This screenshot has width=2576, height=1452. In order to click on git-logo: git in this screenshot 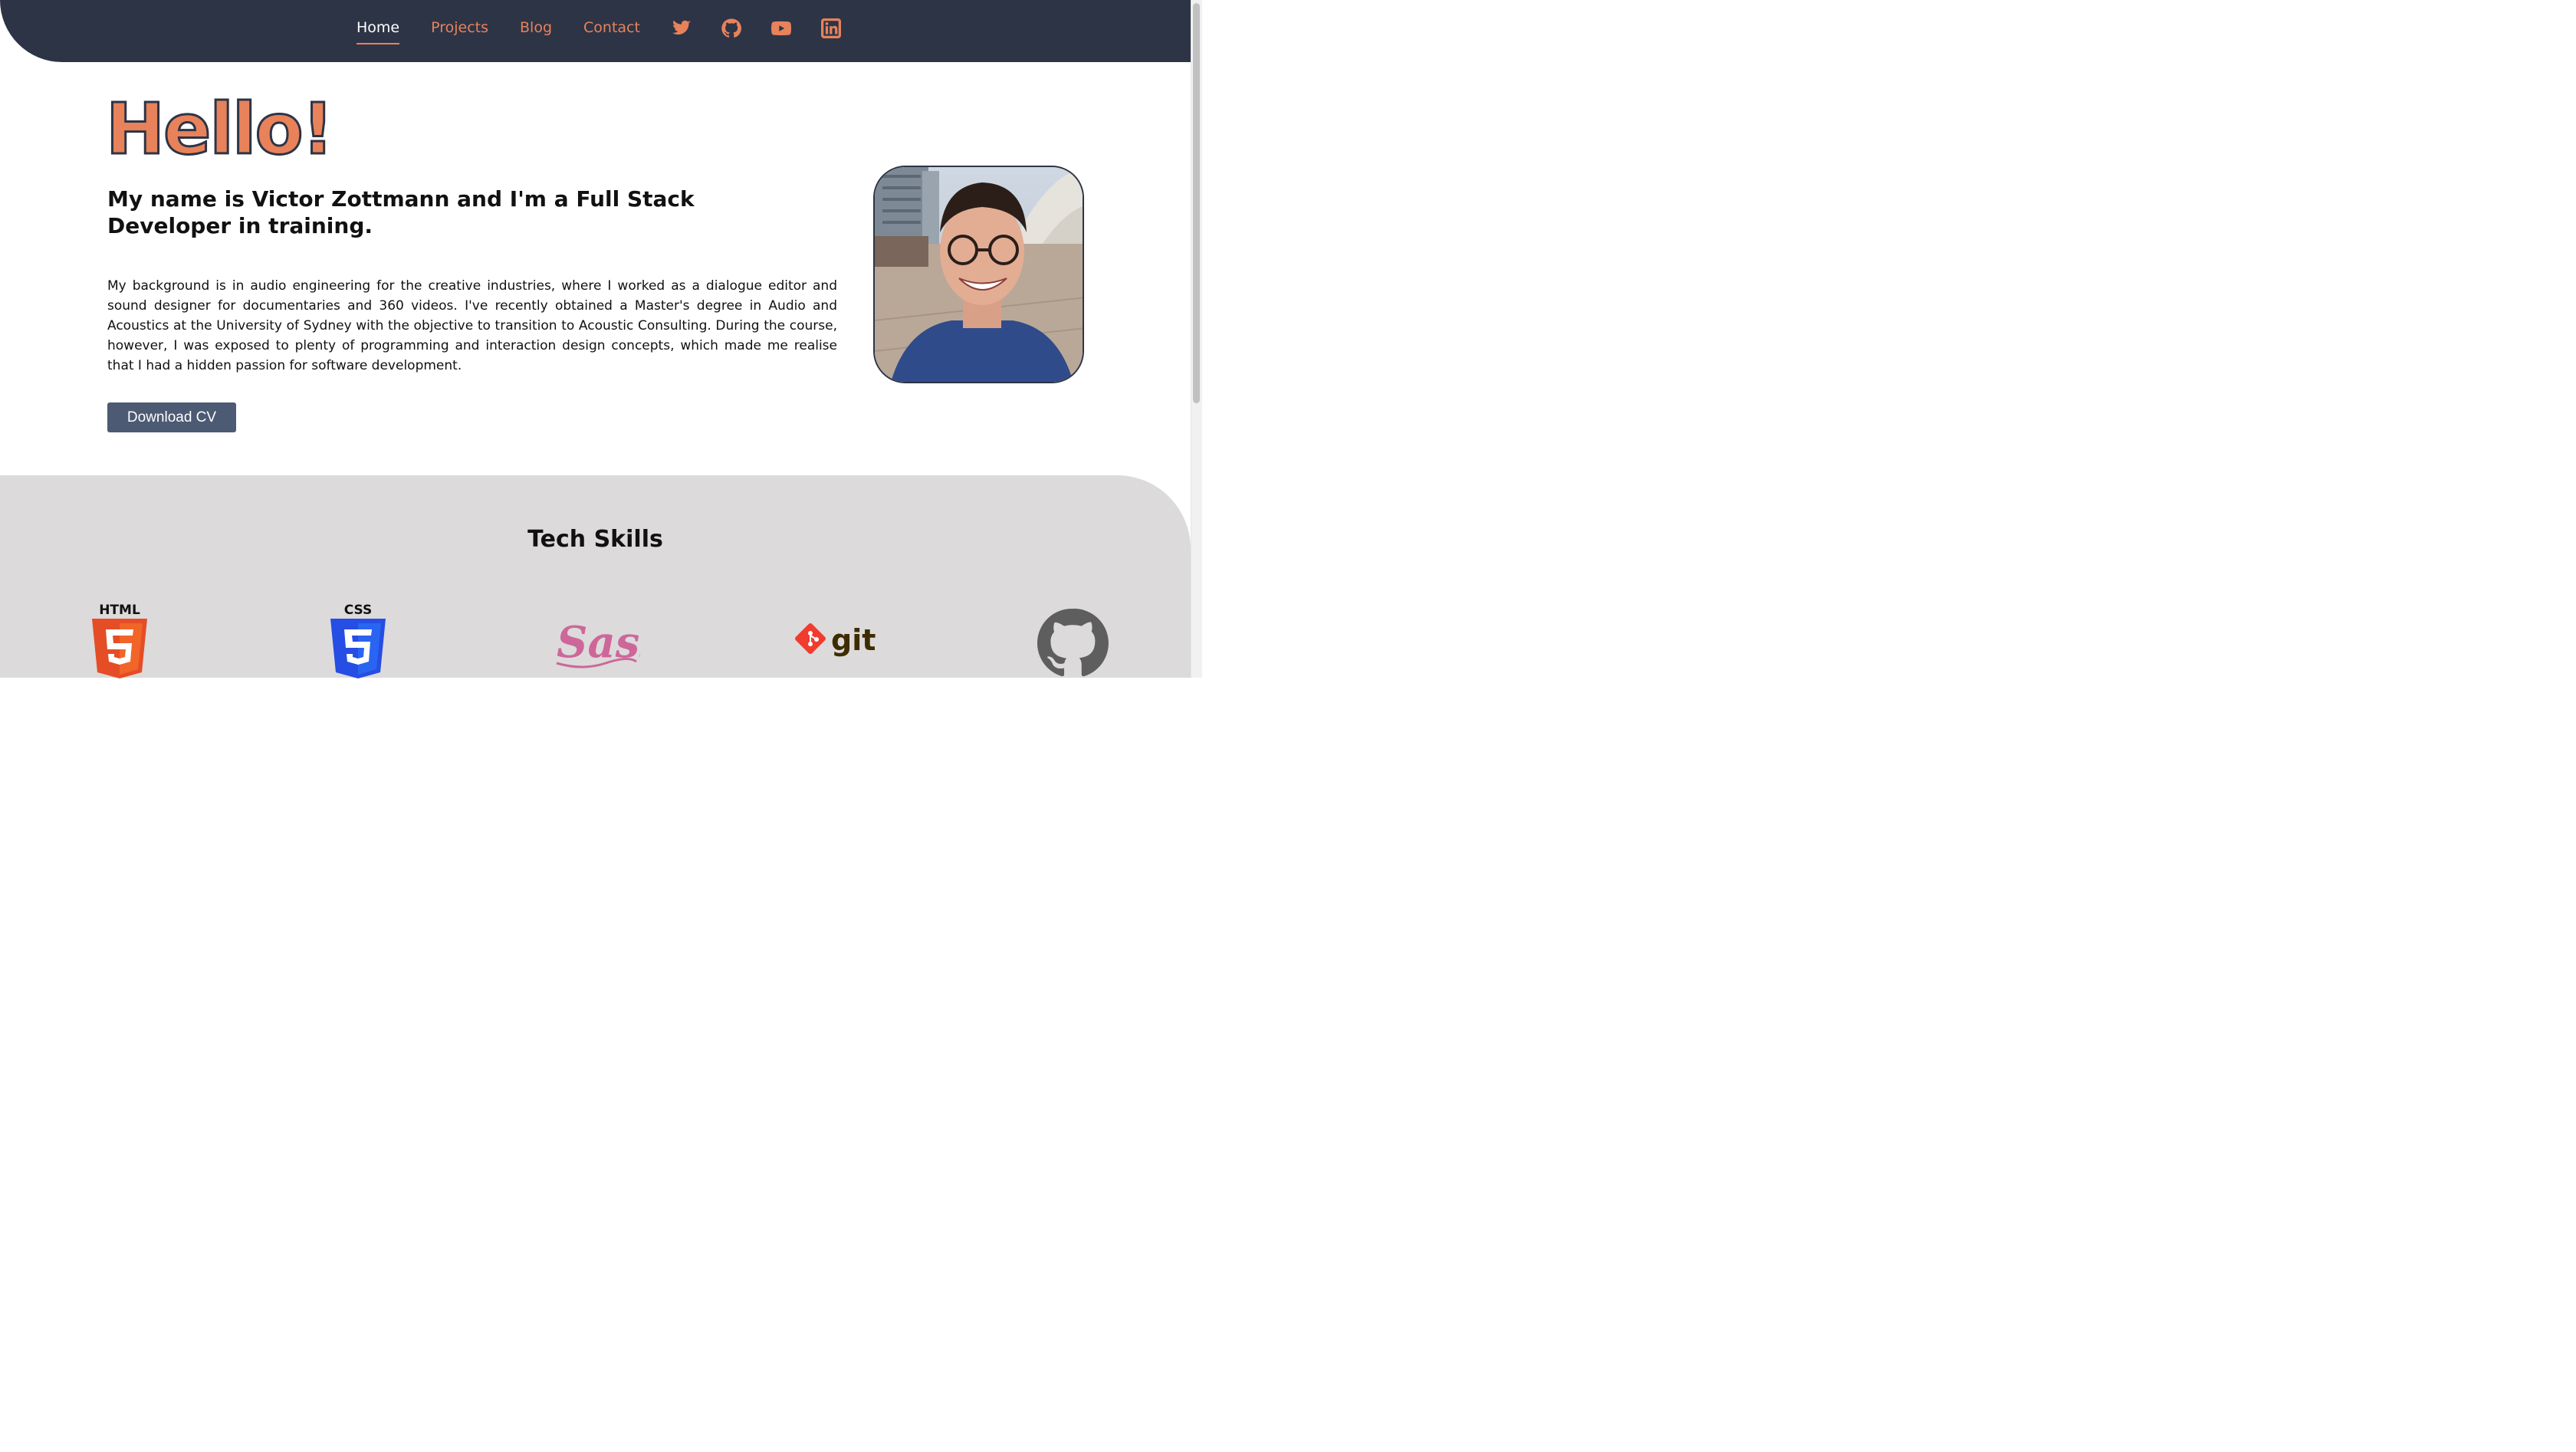, I will do `click(837, 643)`.